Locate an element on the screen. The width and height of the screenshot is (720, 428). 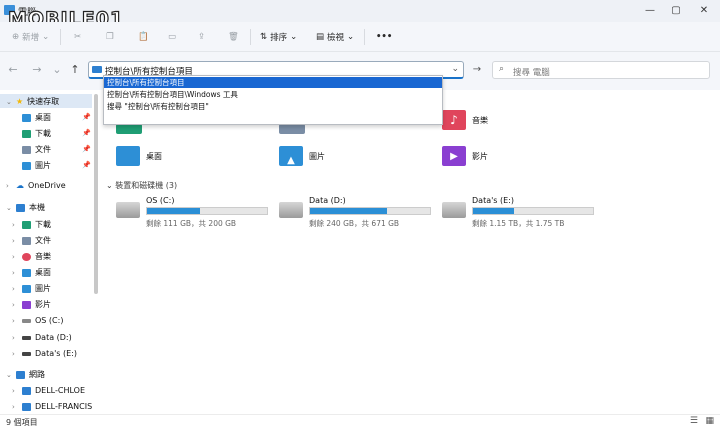
sidebar-item-network-computer: › DELL-CHLOE is located at coordinates (48, 390).